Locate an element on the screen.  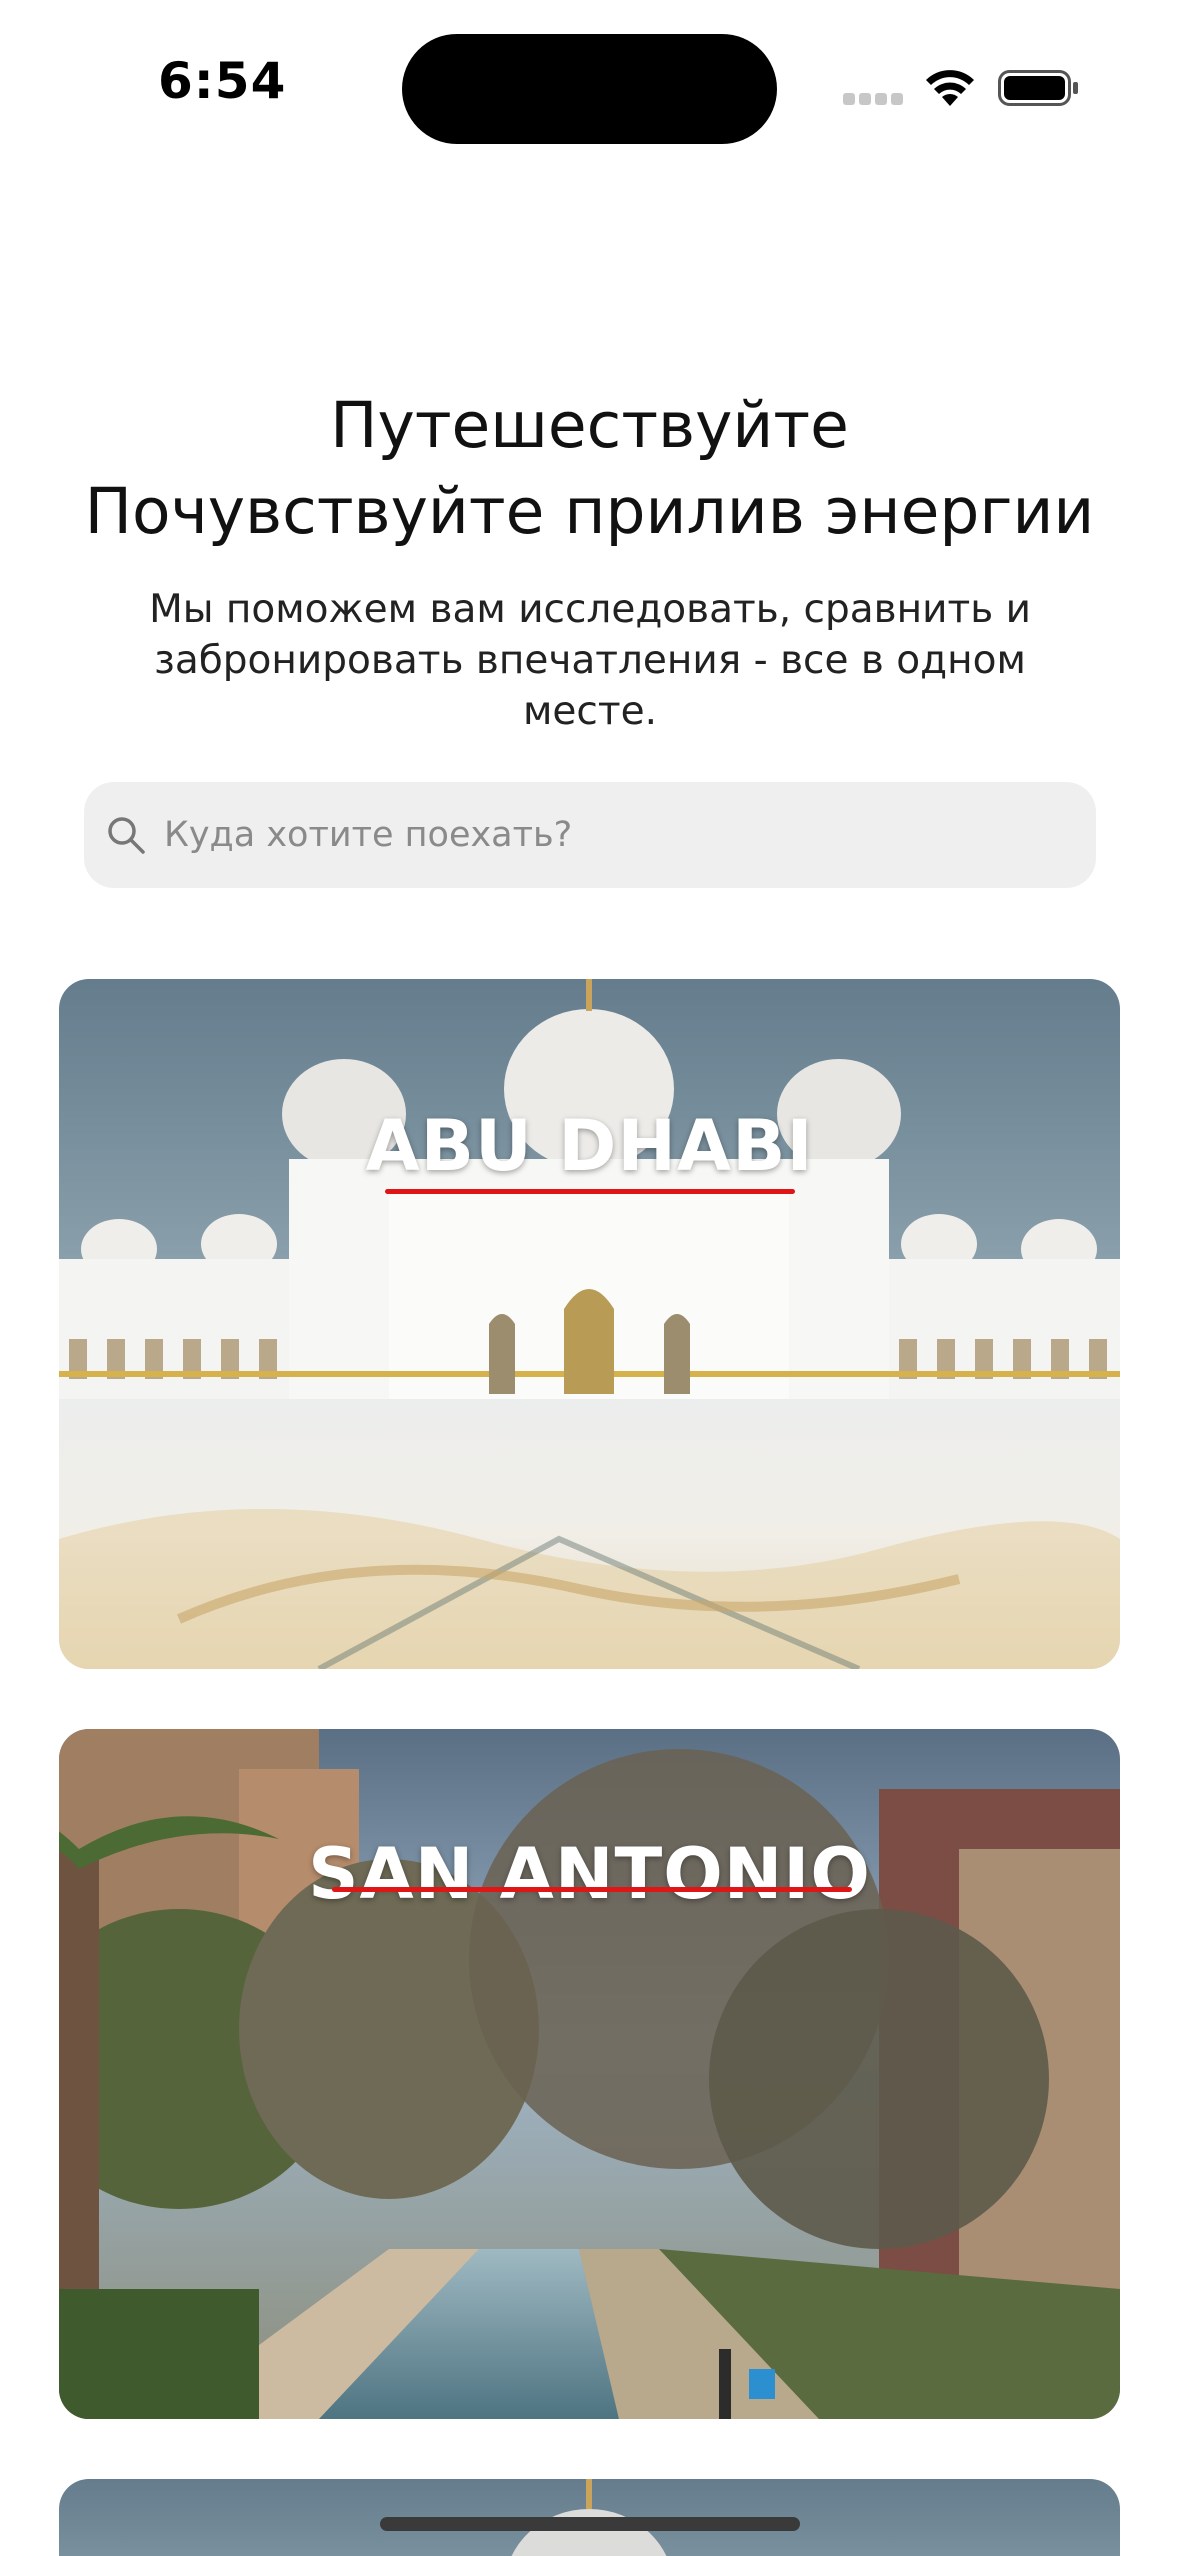
signal-icon is located at coordinates (874, 100).